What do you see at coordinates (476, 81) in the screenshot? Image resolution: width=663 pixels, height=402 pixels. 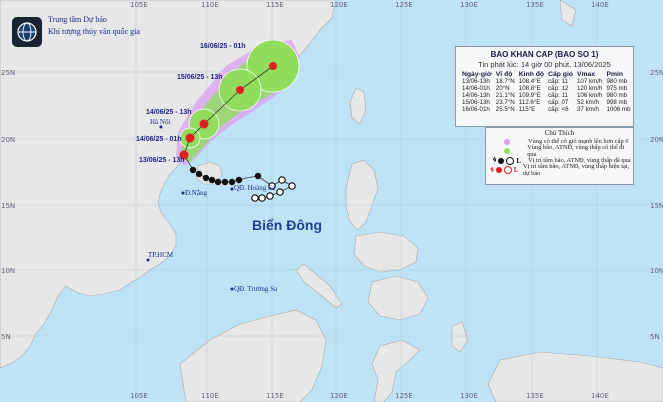 I see `bulletin-cell: 13/06-13h` at bounding box center [476, 81].